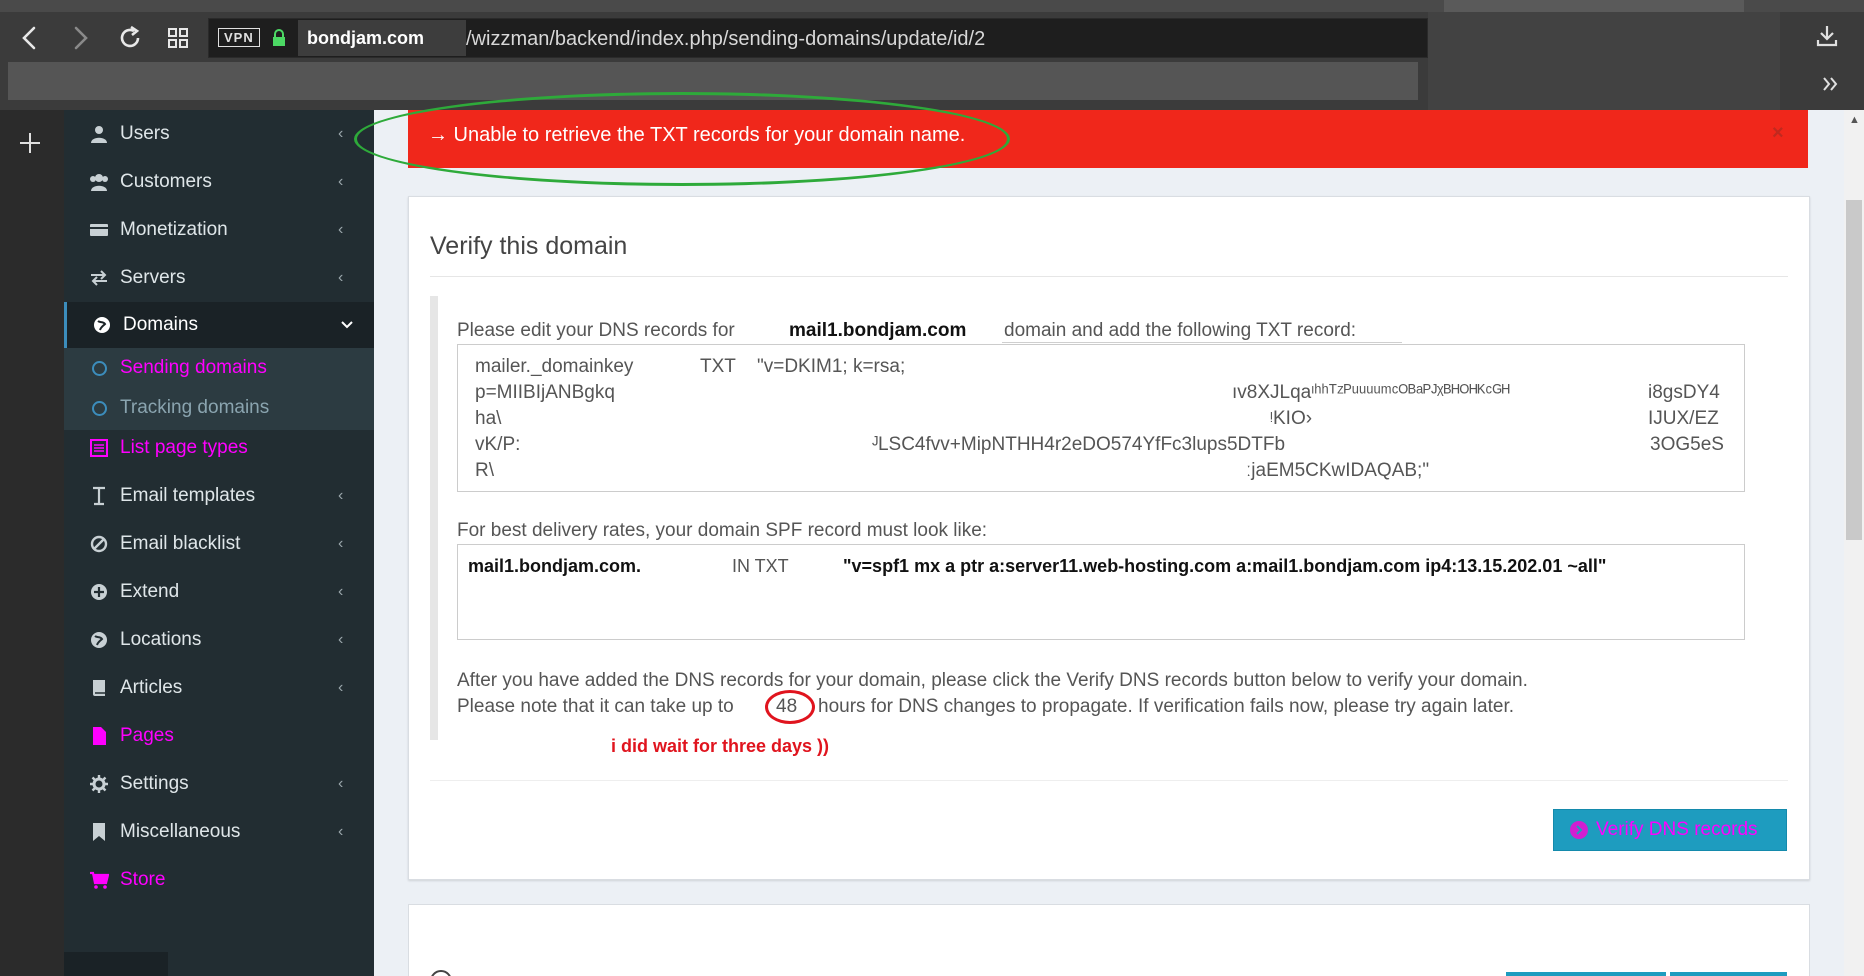  Describe the element at coordinates (99, 544) in the screenshot. I see `ban-icon` at that location.